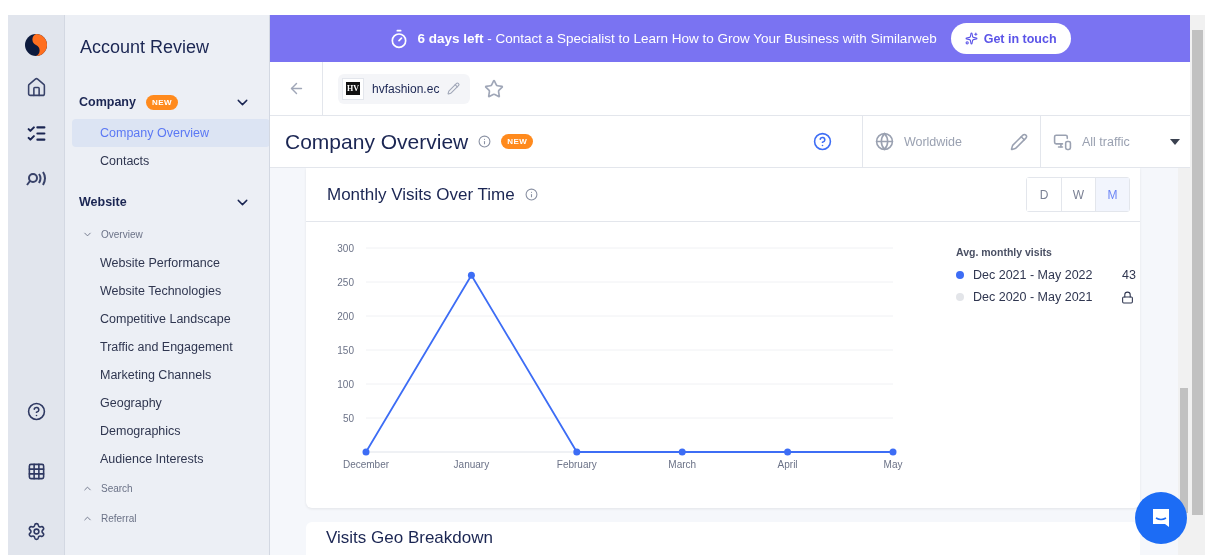  I want to click on axis-tick-label: February, so click(576, 464).